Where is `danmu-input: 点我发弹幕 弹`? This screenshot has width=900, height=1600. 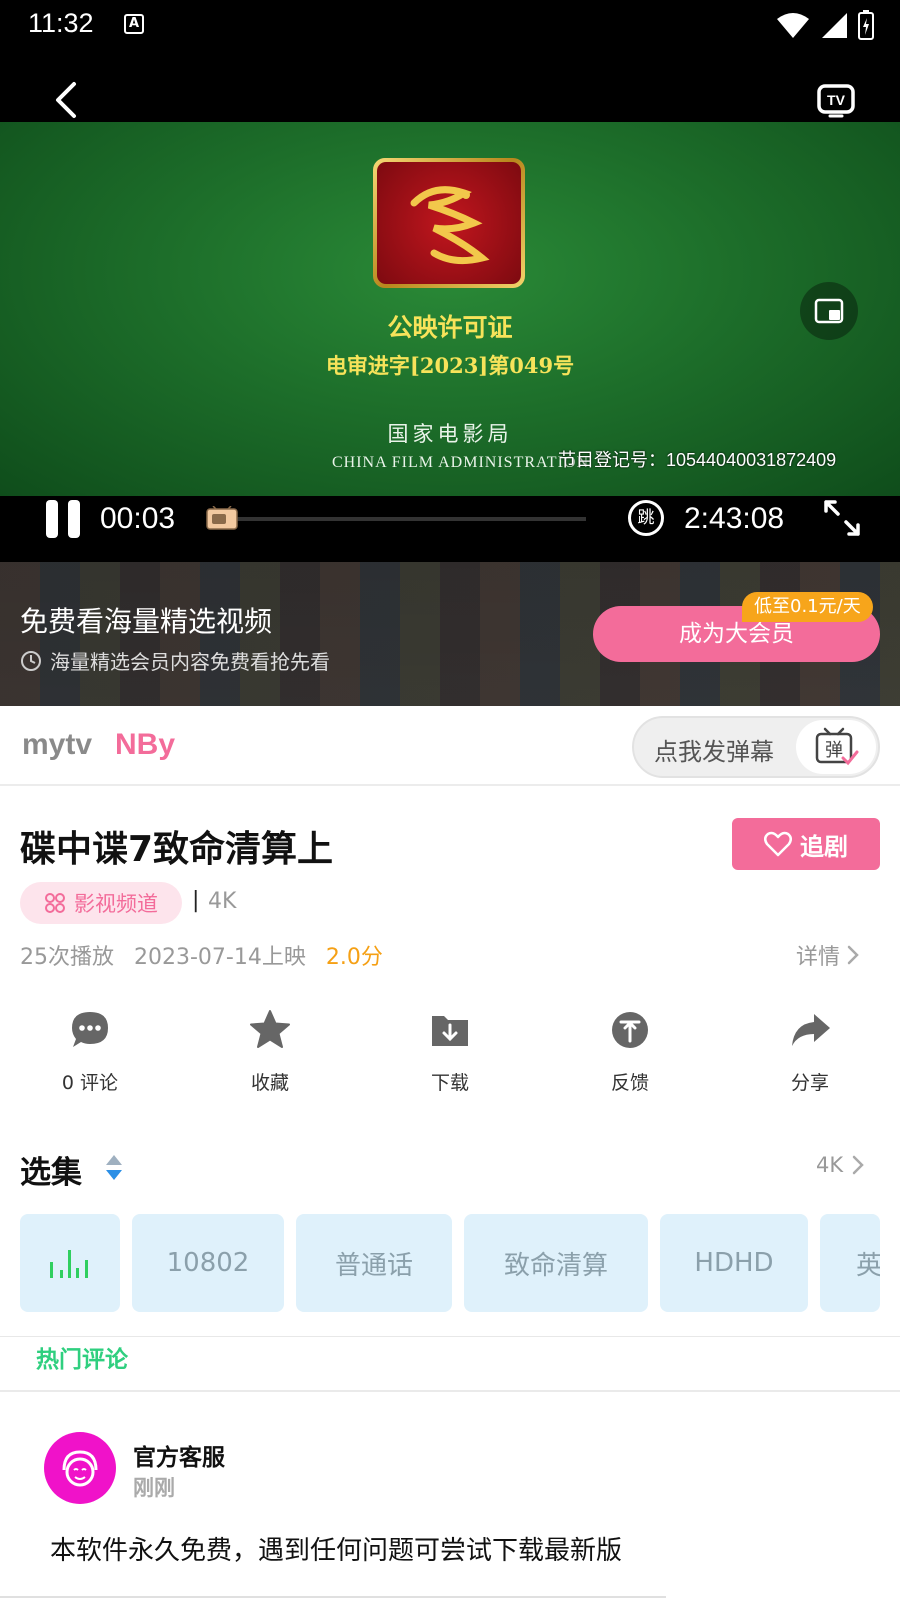
danmu-input: 点我发弹幕 弹 is located at coordinates (756, 747).